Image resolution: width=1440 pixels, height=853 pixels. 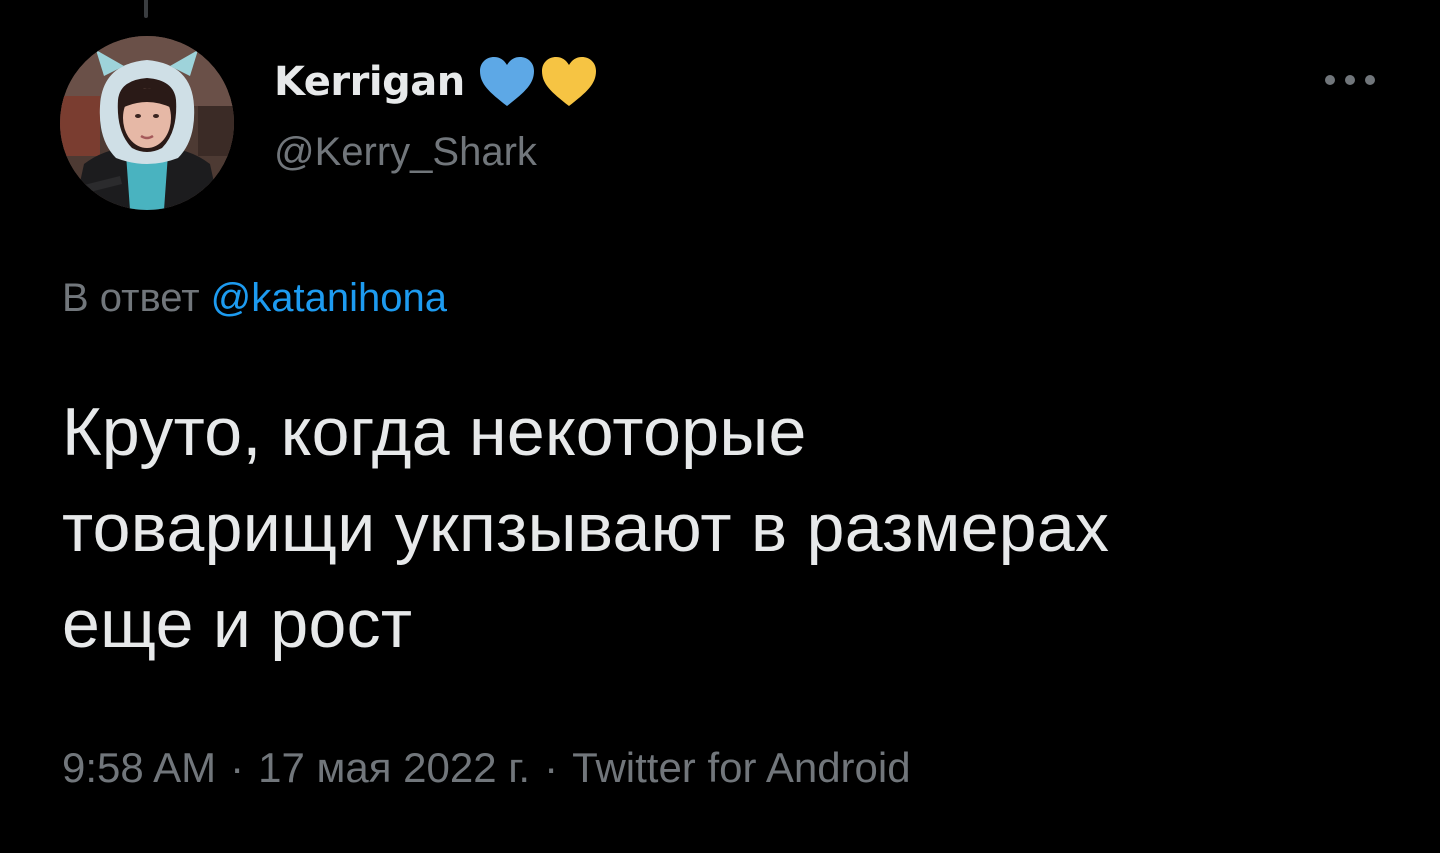 I want to click on author-badges, so click(x=538, y=82).